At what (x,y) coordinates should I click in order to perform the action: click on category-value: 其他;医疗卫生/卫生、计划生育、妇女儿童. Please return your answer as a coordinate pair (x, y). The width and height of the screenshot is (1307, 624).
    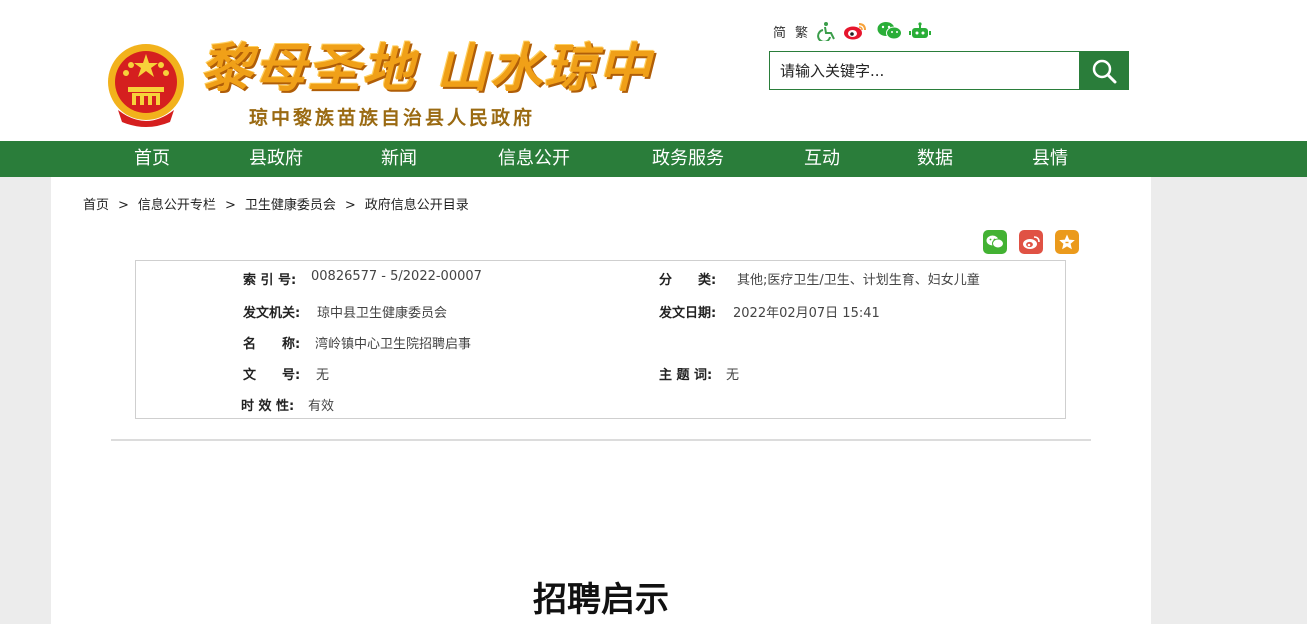
    Looking at the image, I should click on (858, 280).